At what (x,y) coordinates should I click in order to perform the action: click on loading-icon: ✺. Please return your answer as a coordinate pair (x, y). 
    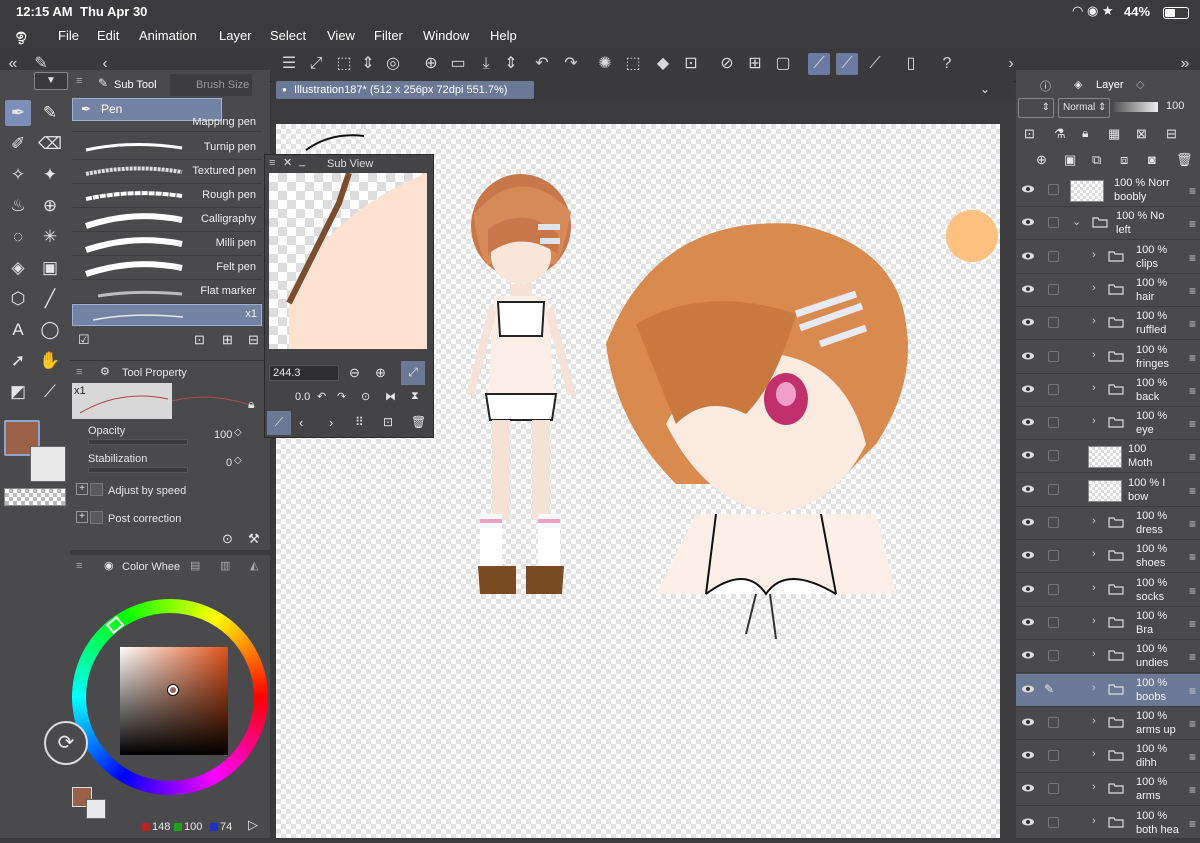
    Looking at the image, I should click on (605, 64).